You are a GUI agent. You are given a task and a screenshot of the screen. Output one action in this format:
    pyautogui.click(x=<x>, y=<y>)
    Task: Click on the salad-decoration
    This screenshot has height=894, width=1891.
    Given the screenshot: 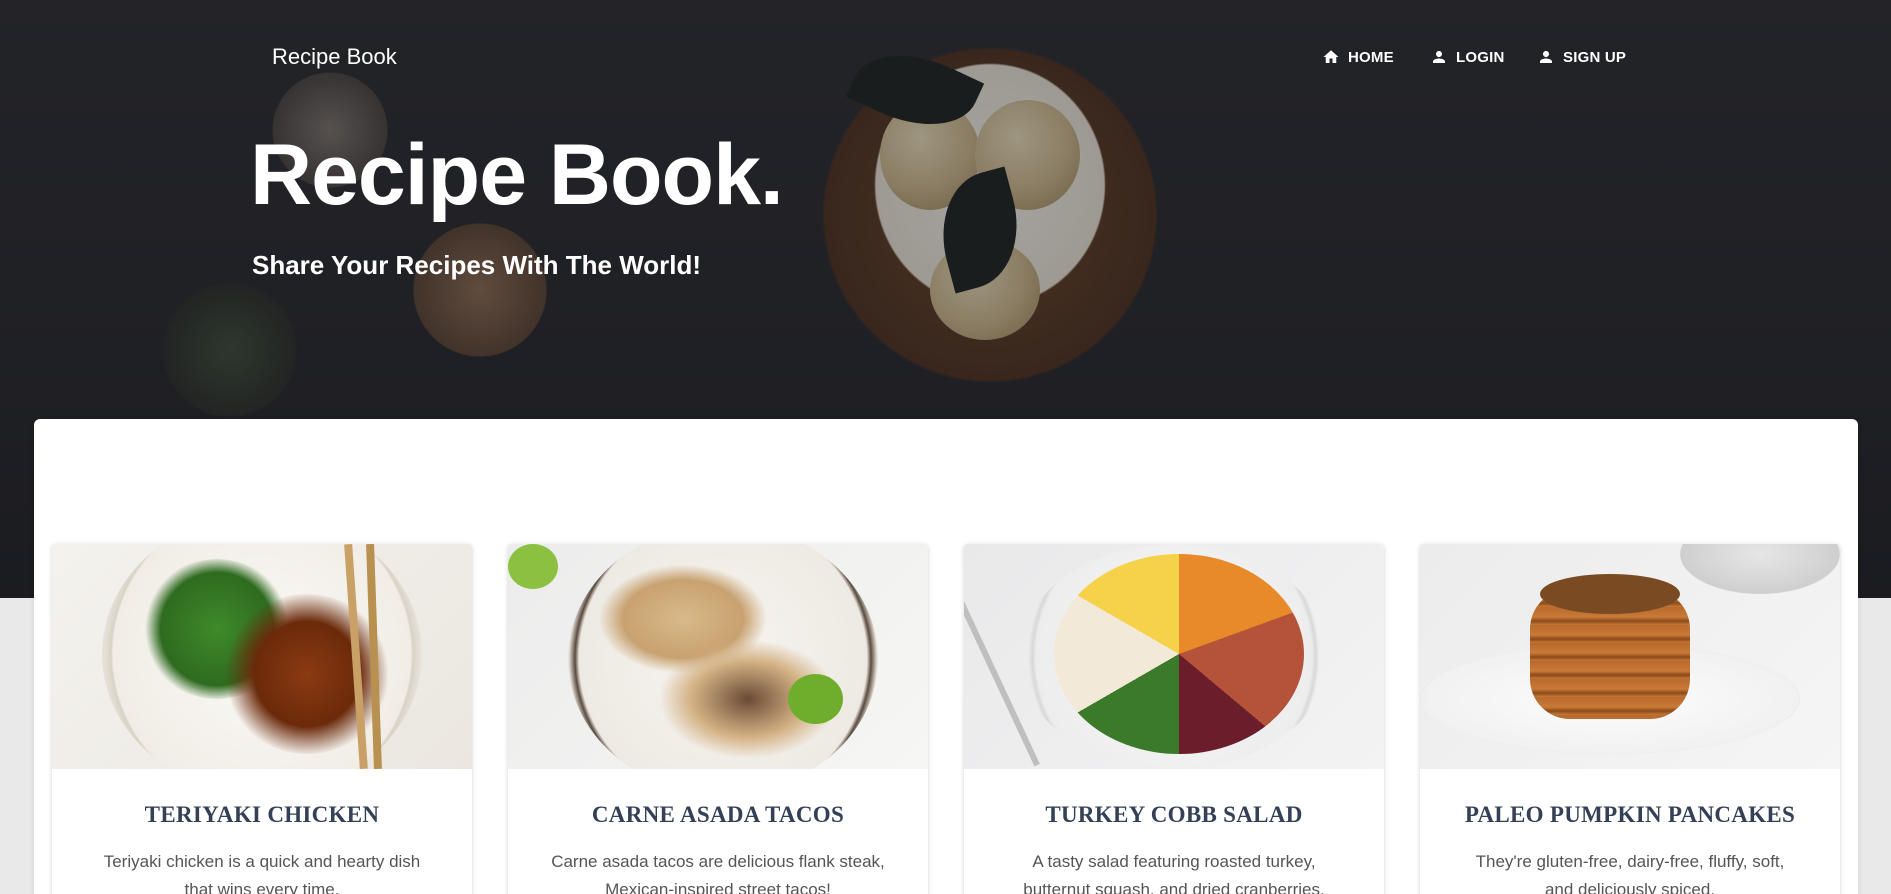 What is the action you would take?
    pyautogui.click(x=1179, y=654)
    